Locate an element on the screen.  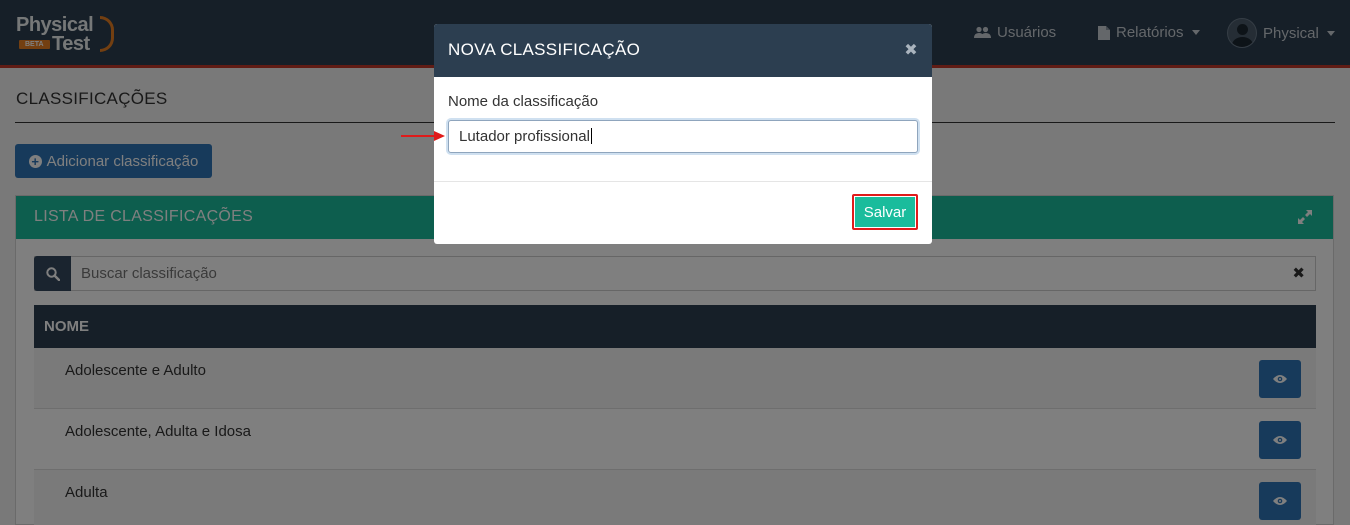
arrow-annotation-icon is located at coordinates (423, 136).